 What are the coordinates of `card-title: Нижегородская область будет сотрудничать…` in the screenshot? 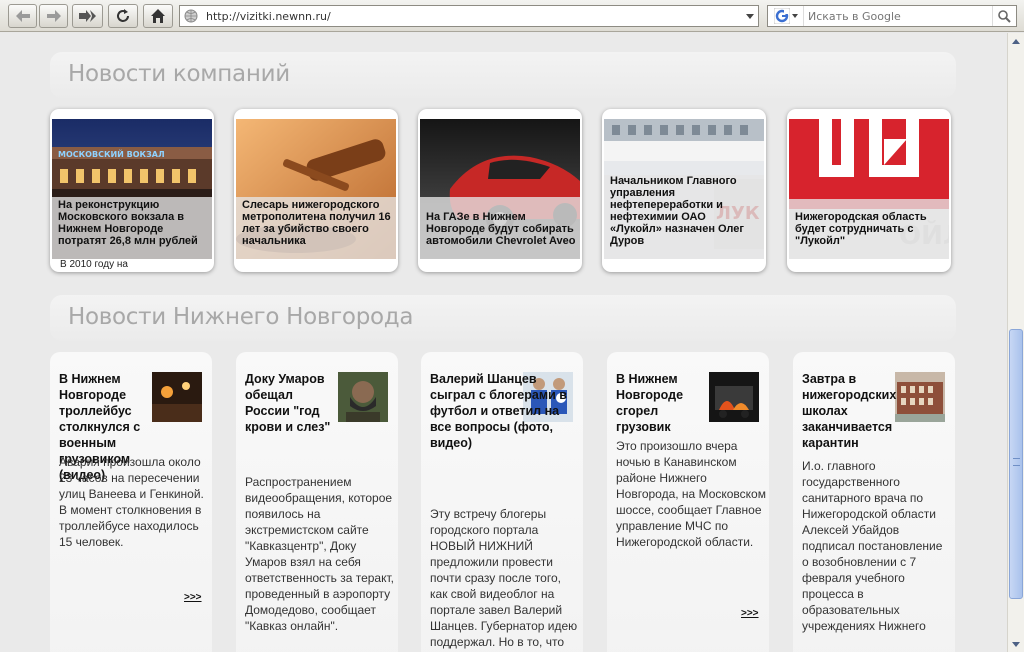 It's located at (870, 229).